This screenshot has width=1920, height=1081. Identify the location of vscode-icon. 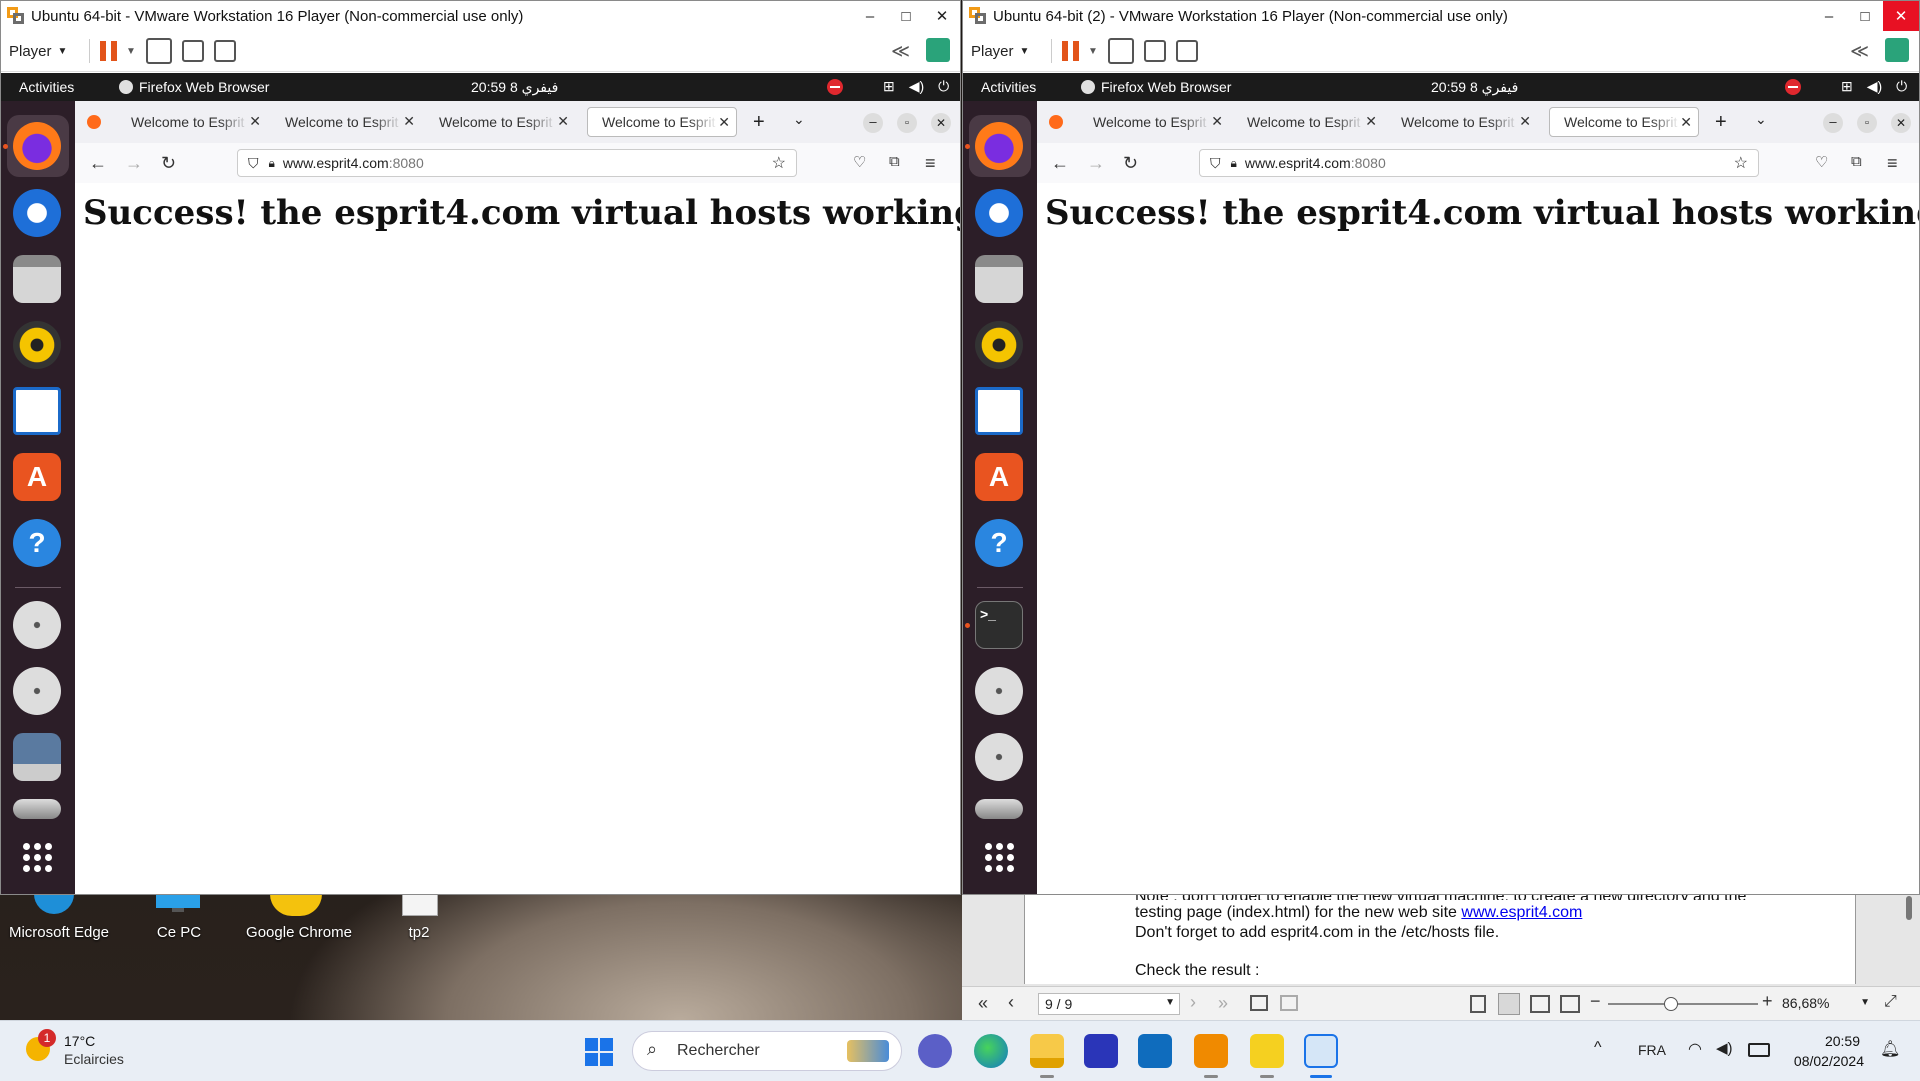
(1101, 1051).